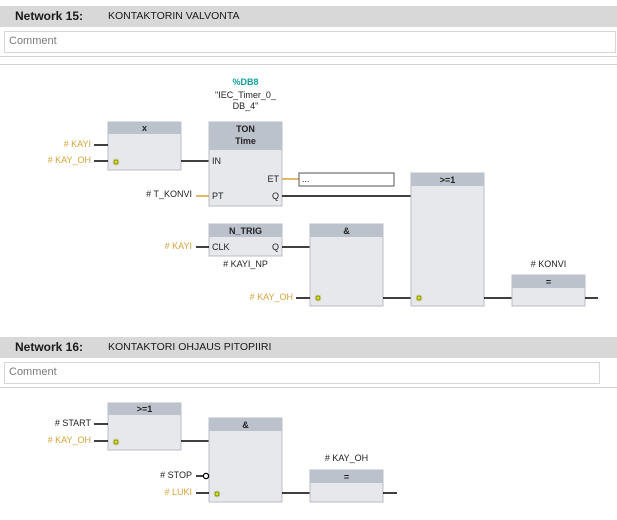 Image resolution: width=617 pixels, height=520 pixels. What do you see at coordinates (245, 164) in the screenshot?
I see `ton-timer-box: TON Time IN PT ET Q` at bounding box center [245, 164].